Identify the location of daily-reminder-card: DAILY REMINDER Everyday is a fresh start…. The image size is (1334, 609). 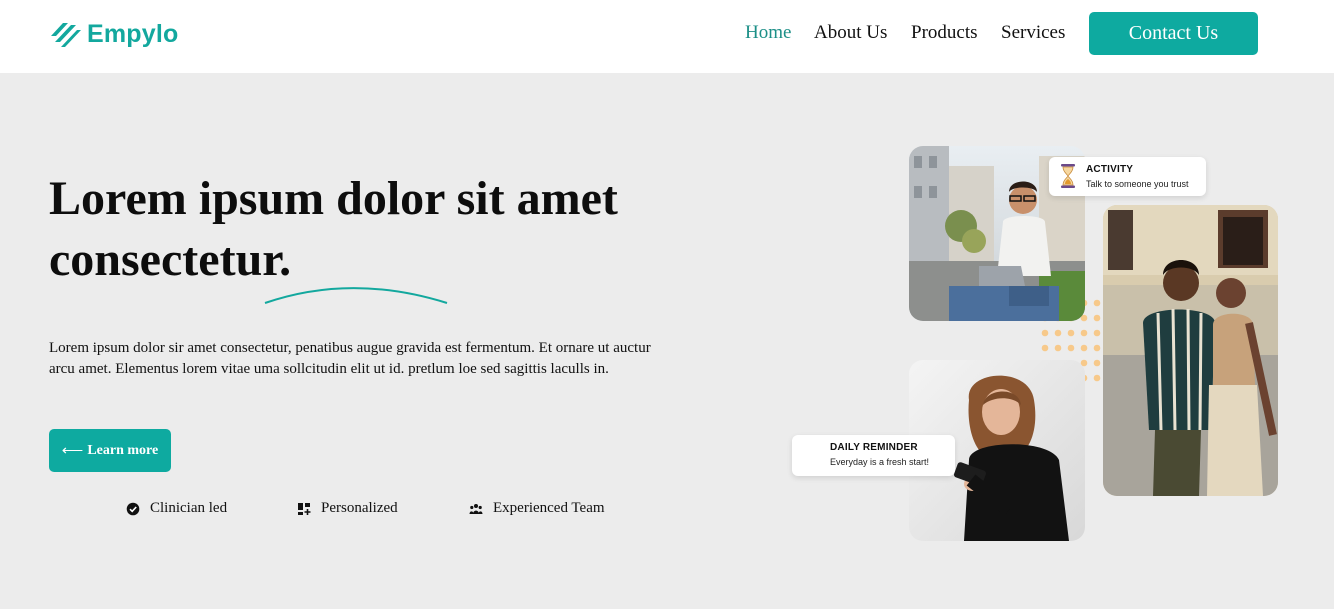
(873, 455).